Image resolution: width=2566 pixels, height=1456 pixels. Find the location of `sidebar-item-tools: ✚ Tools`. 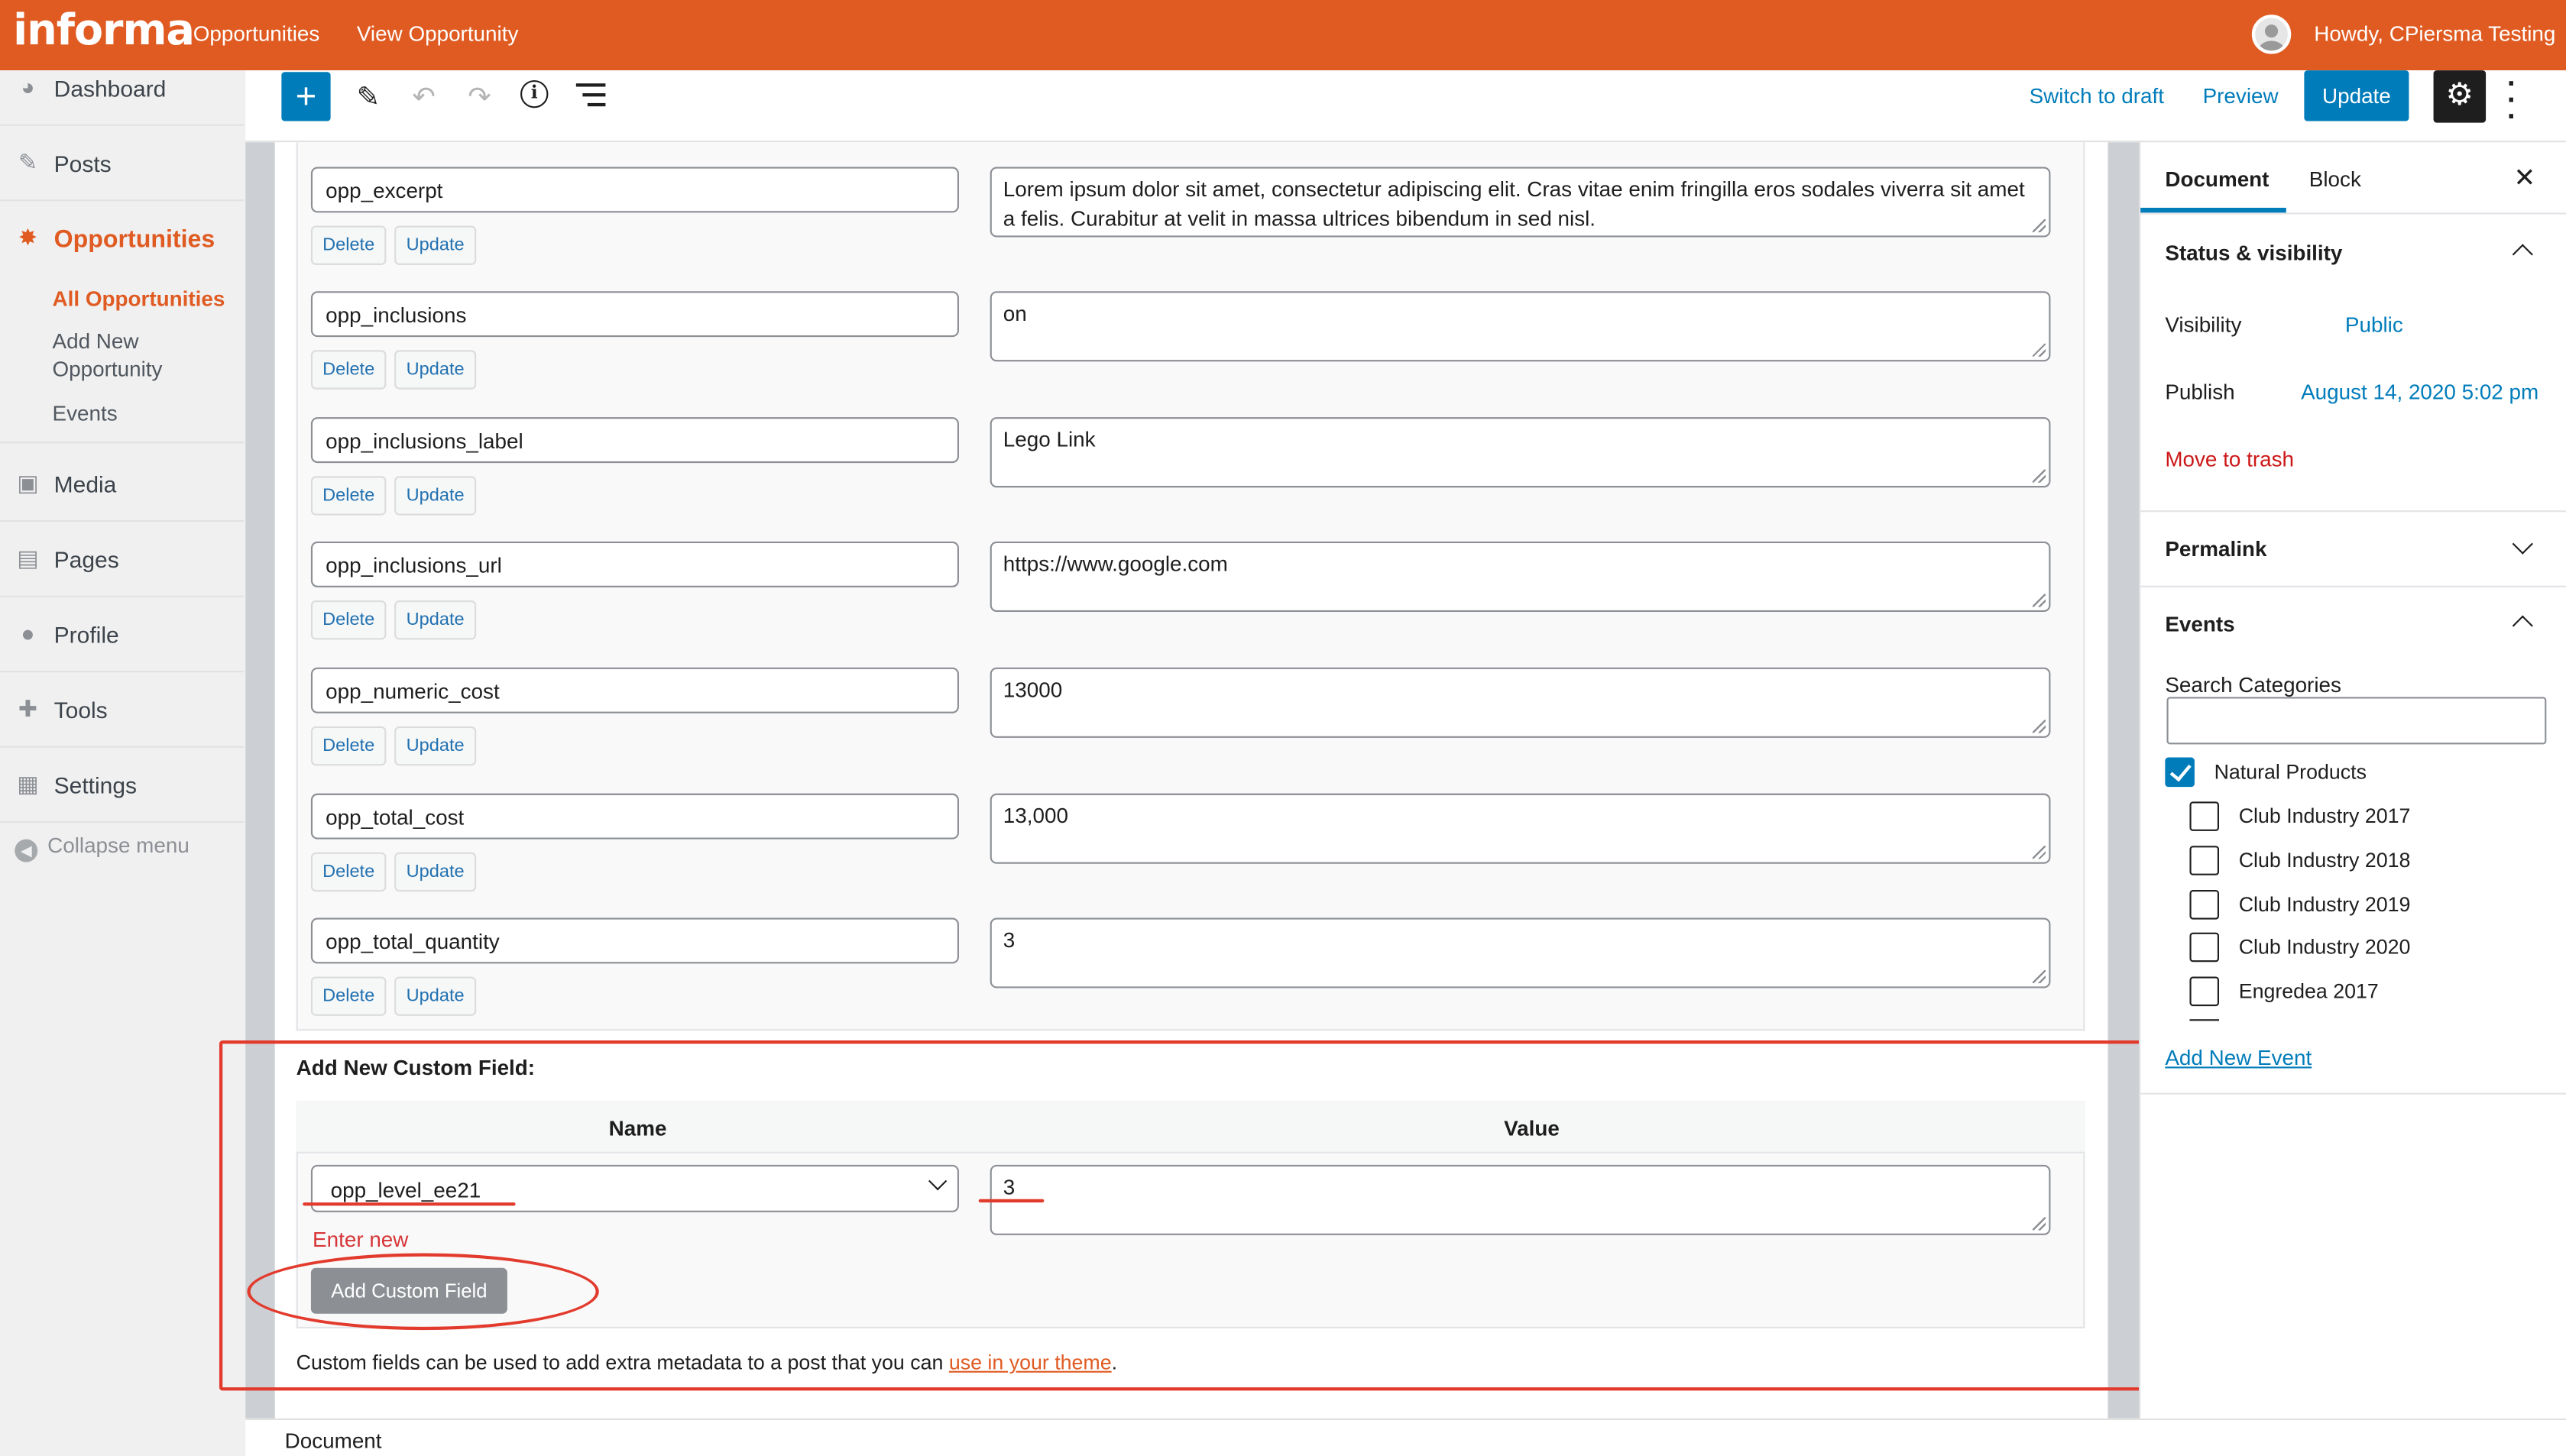

sidebar-item-tools: ✚ Tools is located at coordinates (123, 710).